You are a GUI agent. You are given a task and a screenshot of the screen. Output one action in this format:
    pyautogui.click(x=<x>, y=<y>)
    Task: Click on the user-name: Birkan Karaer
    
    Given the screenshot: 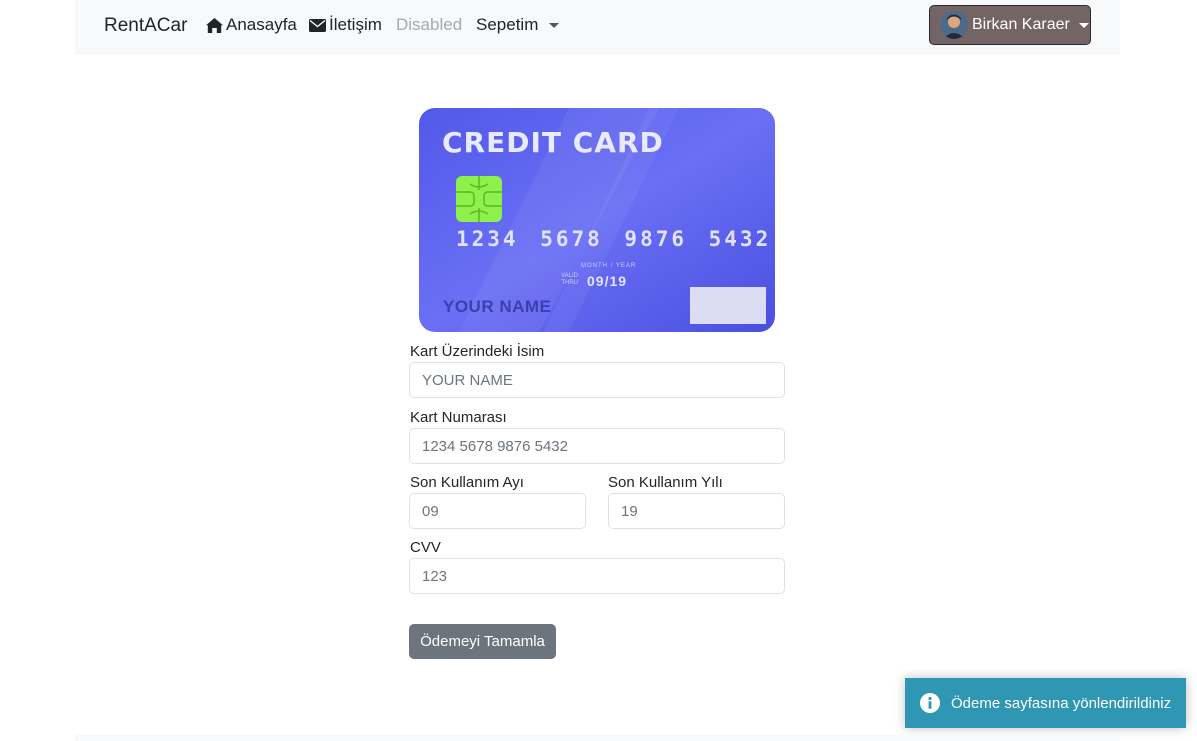 What is the action you would take?
    pyautogui.click(x=1021, y=24)
    